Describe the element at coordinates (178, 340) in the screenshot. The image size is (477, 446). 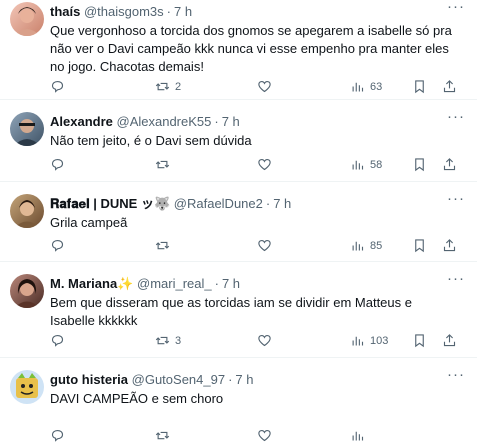
I see `retweet-count: 3` at that location.